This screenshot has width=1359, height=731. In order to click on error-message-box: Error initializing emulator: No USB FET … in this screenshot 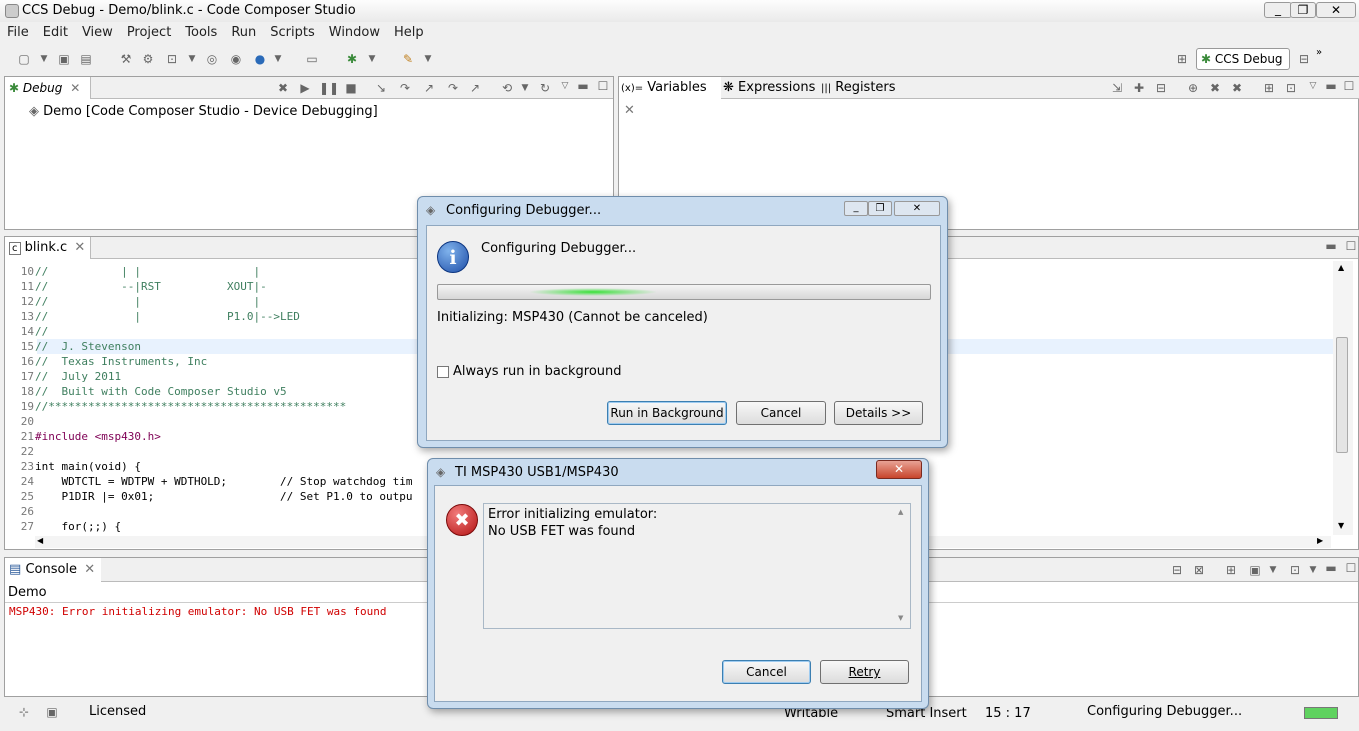, I will do `click(697, 566)`.